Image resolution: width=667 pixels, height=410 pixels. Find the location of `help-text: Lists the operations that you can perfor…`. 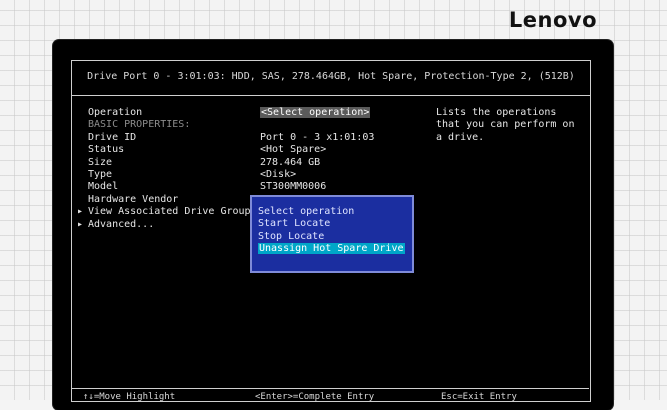

help-text: Lists the operations that you can perfor… is located at coordinates (505, 125).